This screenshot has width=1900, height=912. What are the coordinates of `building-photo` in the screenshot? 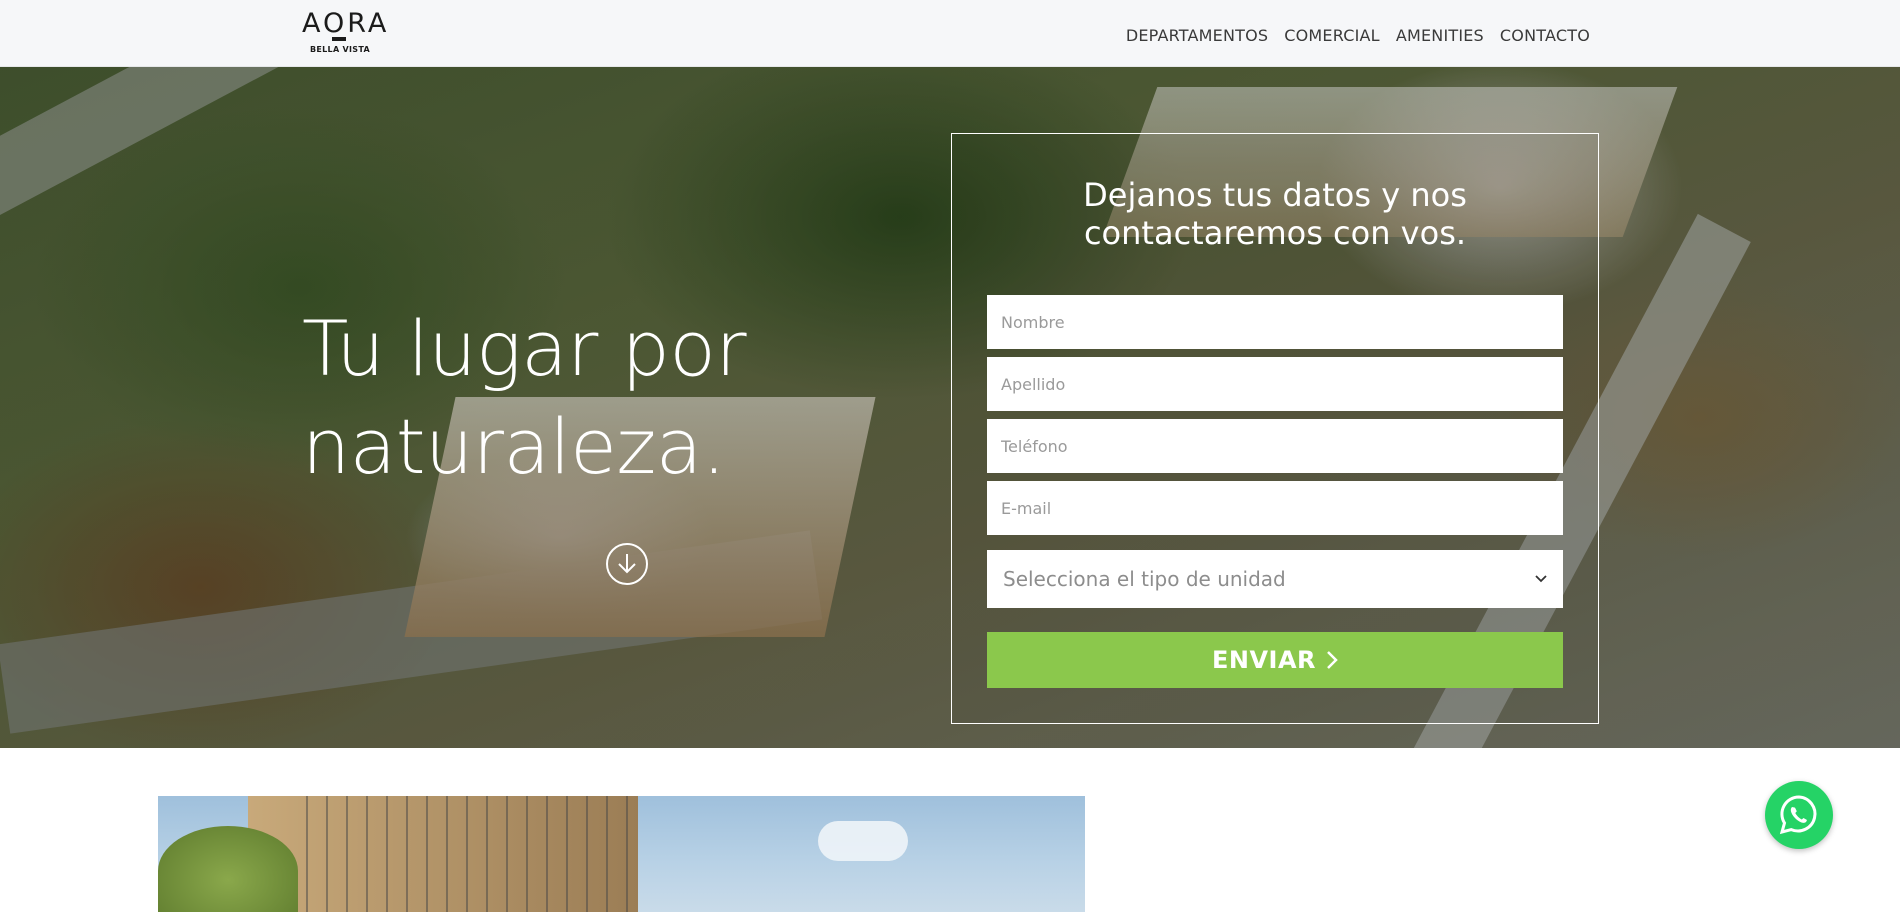 It's located at (621, 854).